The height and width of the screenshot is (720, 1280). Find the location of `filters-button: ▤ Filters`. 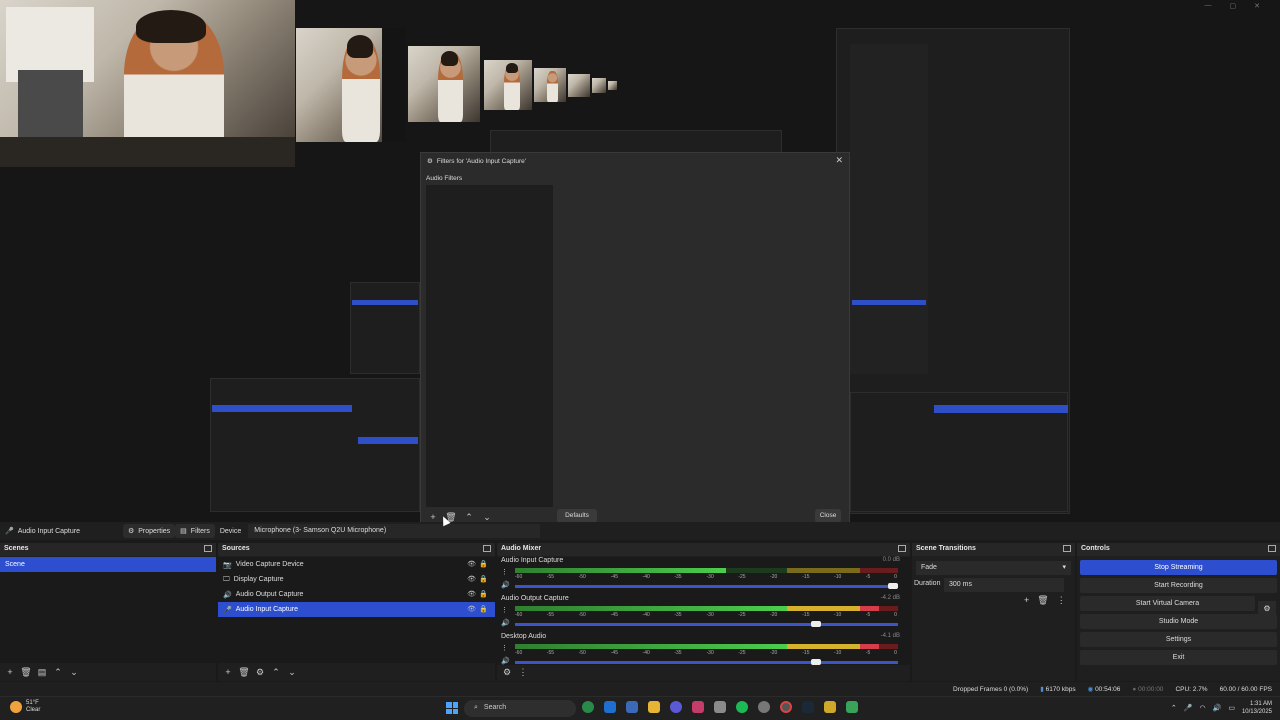

filters-button: ▤ Filters is located at coordinates (195, 531).